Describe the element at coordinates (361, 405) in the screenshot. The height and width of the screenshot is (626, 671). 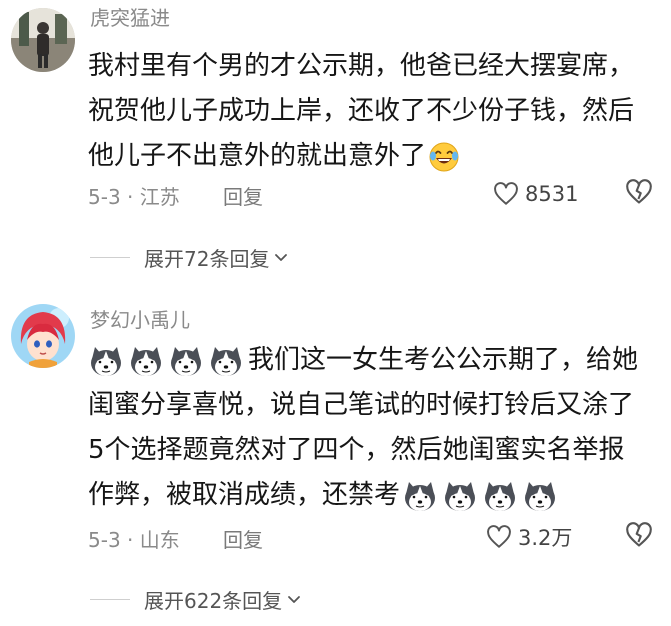
I see `comment-line: 闺蜜分享喜悦，说自己笔试的时候打铃后又涂了` at that location.